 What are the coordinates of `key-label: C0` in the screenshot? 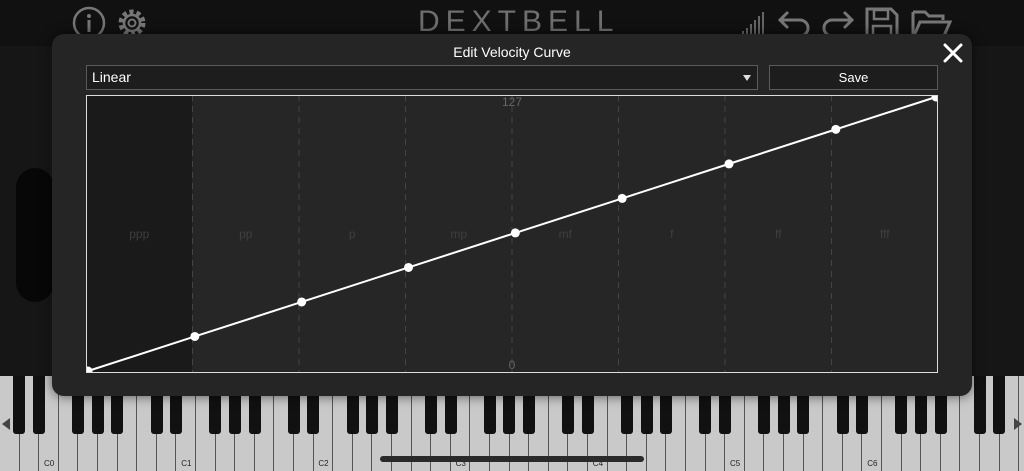 It's located at (49, 463).